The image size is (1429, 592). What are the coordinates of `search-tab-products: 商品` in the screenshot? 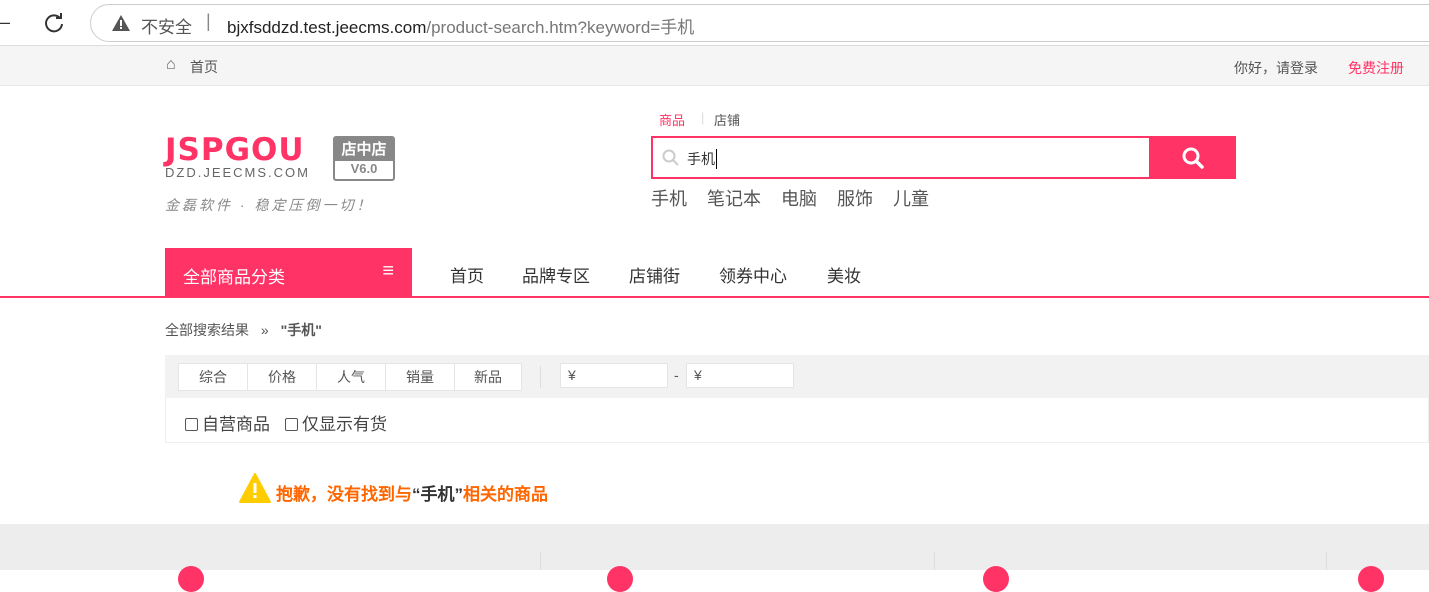 It's located at (672, 119).